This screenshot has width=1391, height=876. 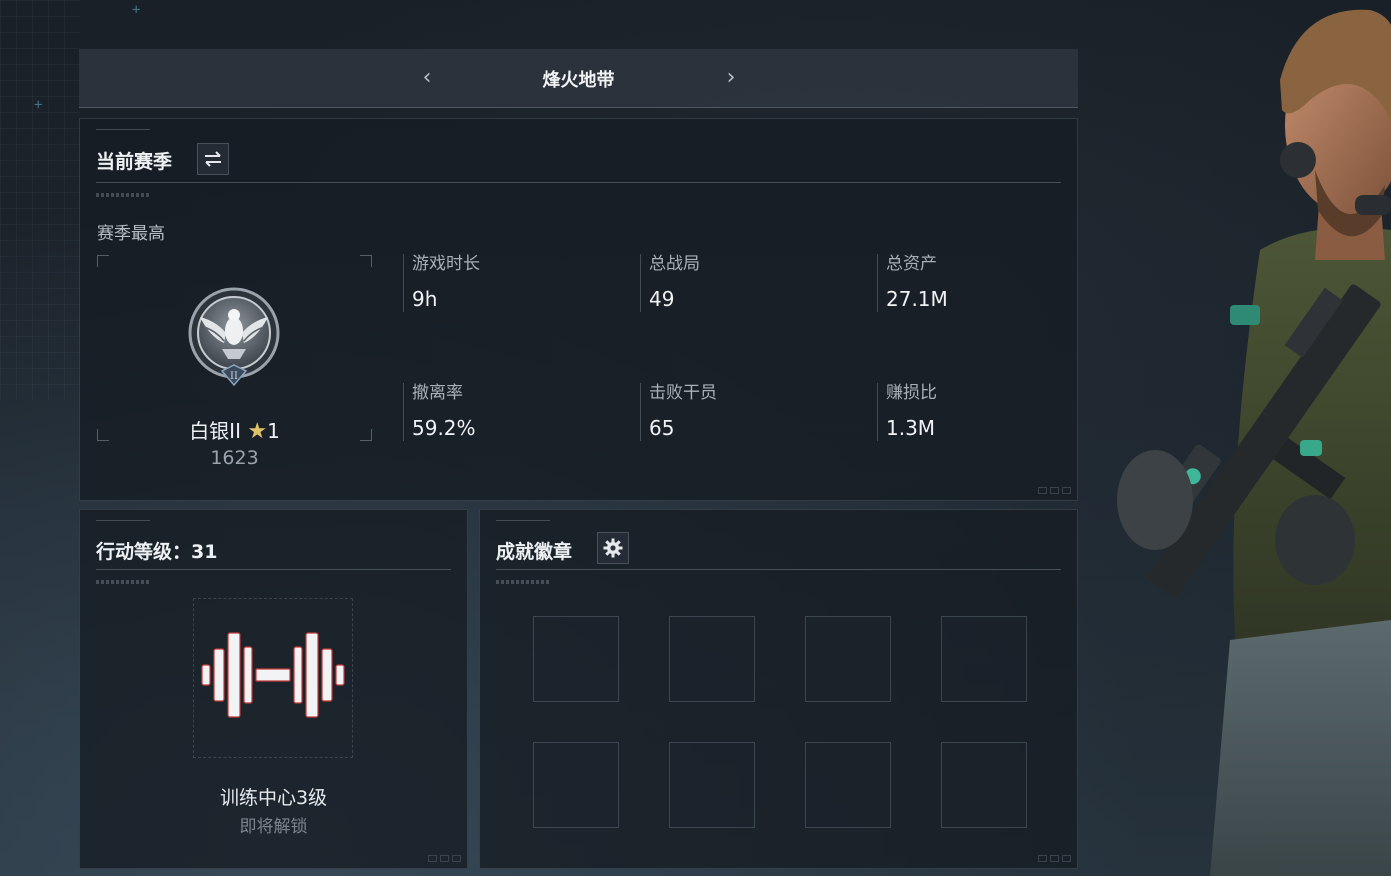 I want to click on star-icon: ★, so click(x=257, y=431).